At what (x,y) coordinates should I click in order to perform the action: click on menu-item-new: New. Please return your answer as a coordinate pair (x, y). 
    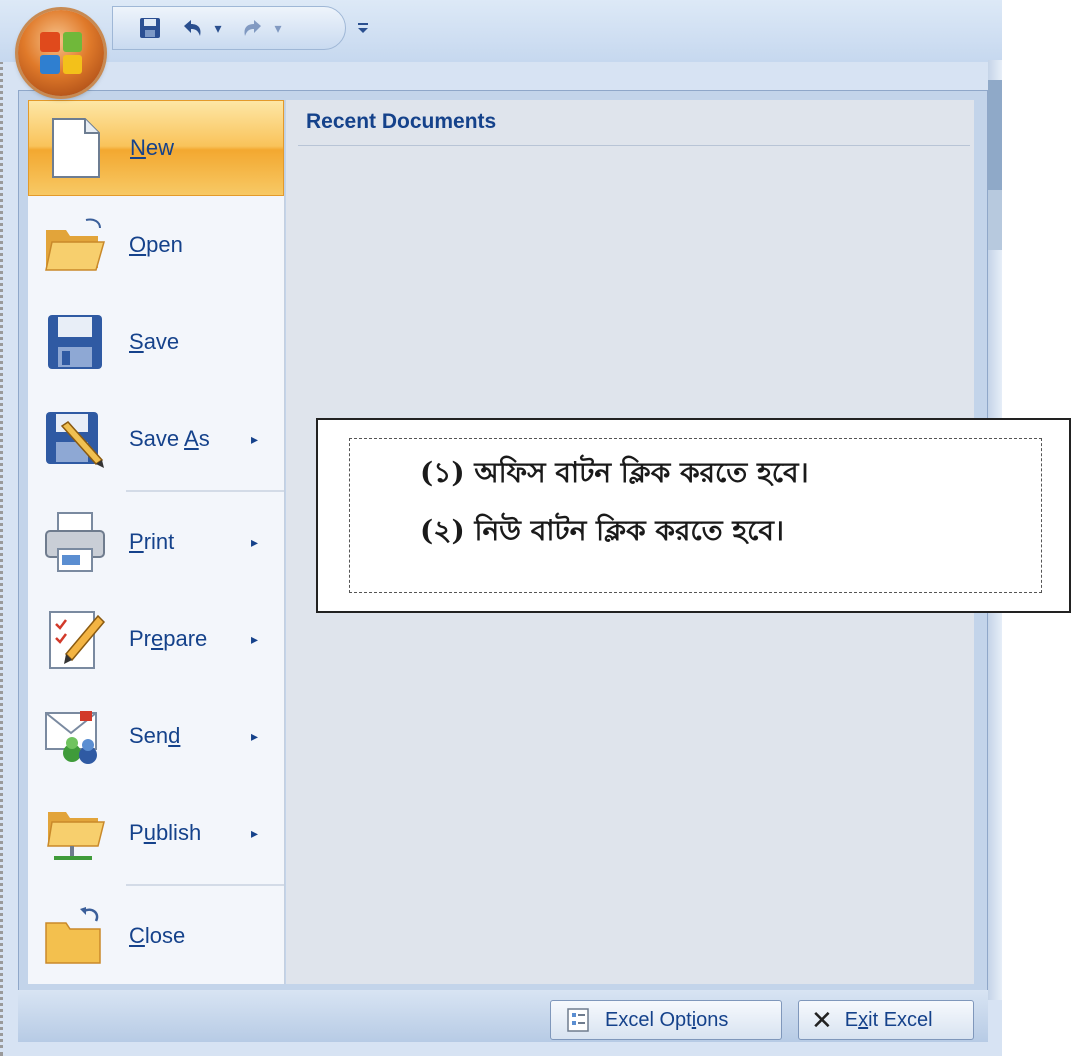
    Looking at the image, I should click on (156, 148).